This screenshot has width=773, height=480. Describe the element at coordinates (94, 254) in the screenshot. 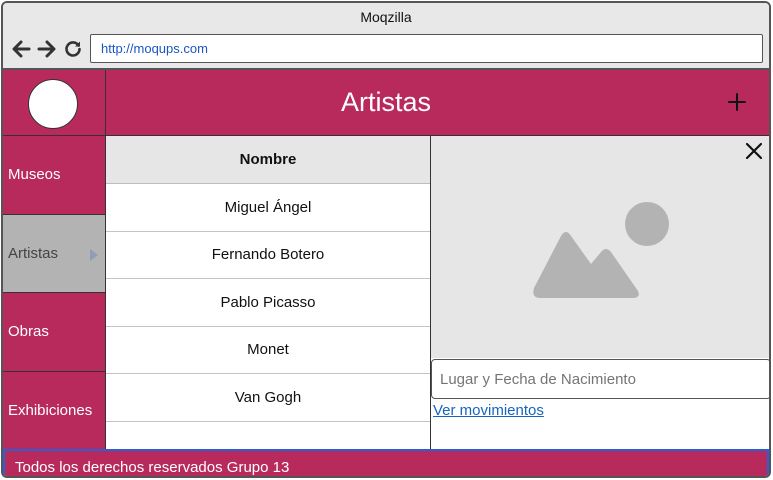

I see `chevron-right-icon` at that location.